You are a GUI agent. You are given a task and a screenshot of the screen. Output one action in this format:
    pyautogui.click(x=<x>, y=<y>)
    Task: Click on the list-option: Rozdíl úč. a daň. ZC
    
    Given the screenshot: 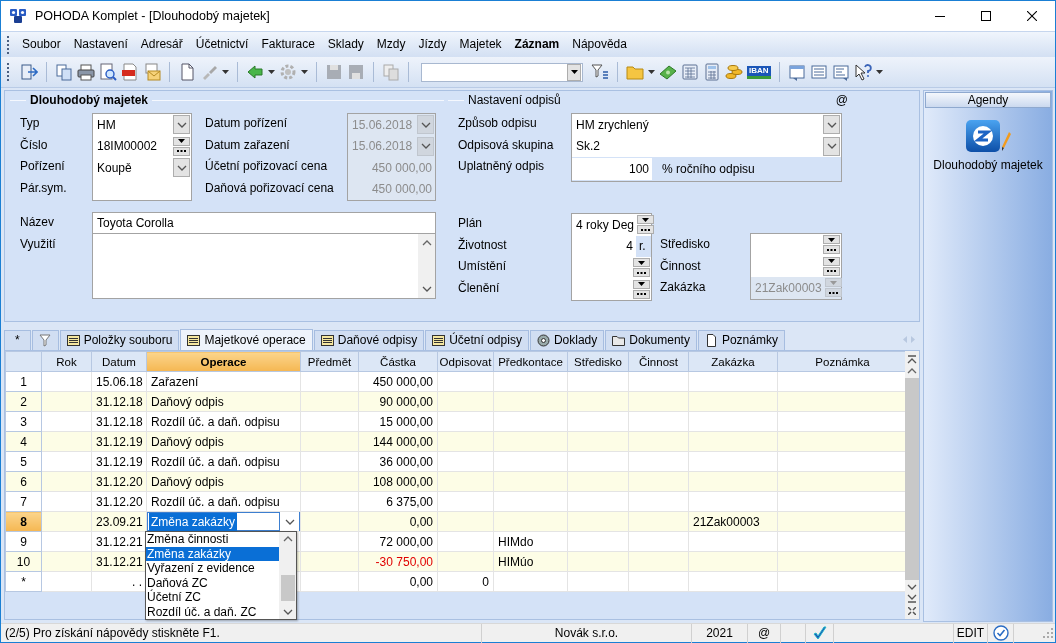 What is the action you would take?
    pyautogui.click(x=212, y=611)
    